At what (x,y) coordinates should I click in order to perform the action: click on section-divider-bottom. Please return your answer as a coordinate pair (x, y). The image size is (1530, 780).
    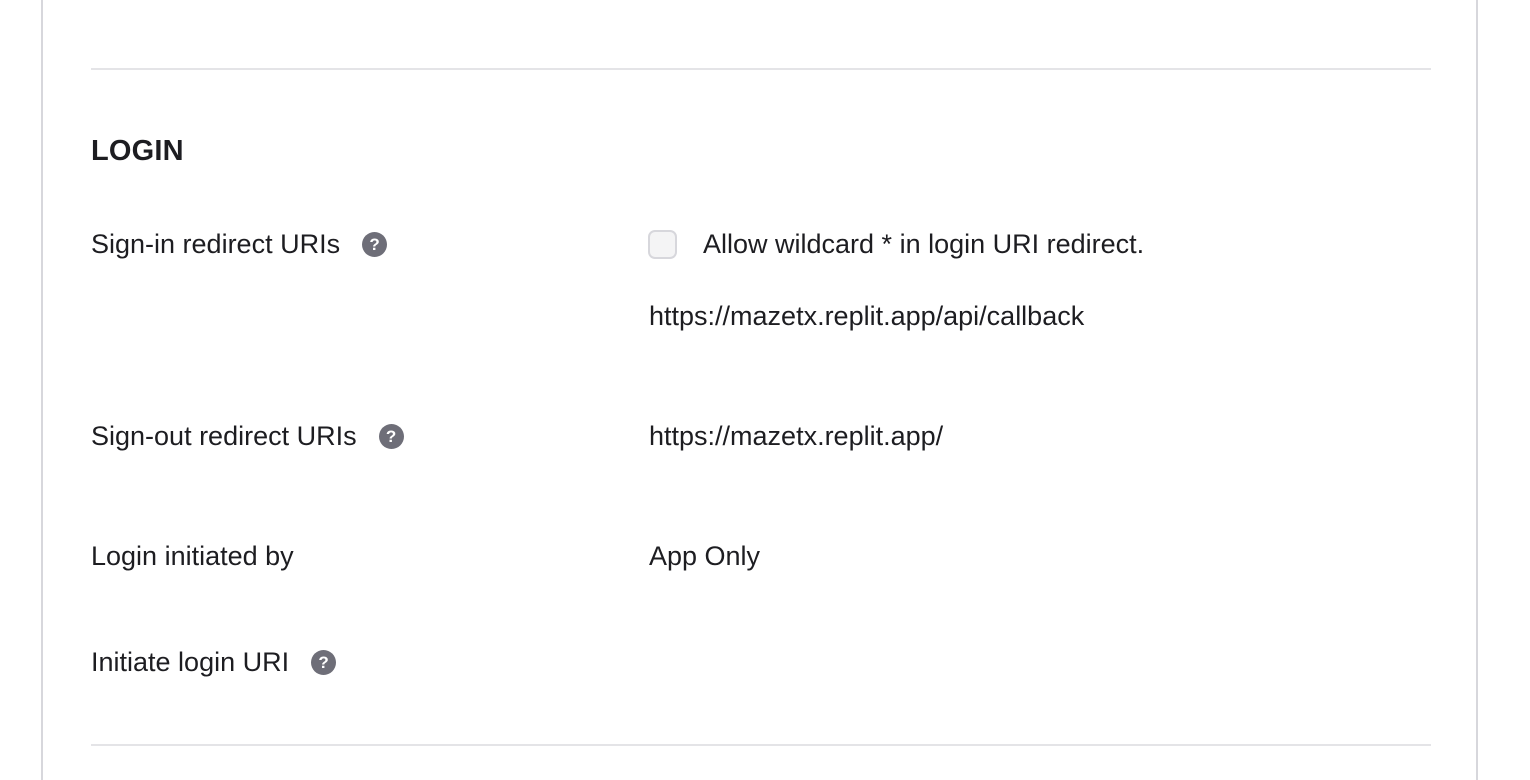
    Looking at the image, I should click on (761, 745).